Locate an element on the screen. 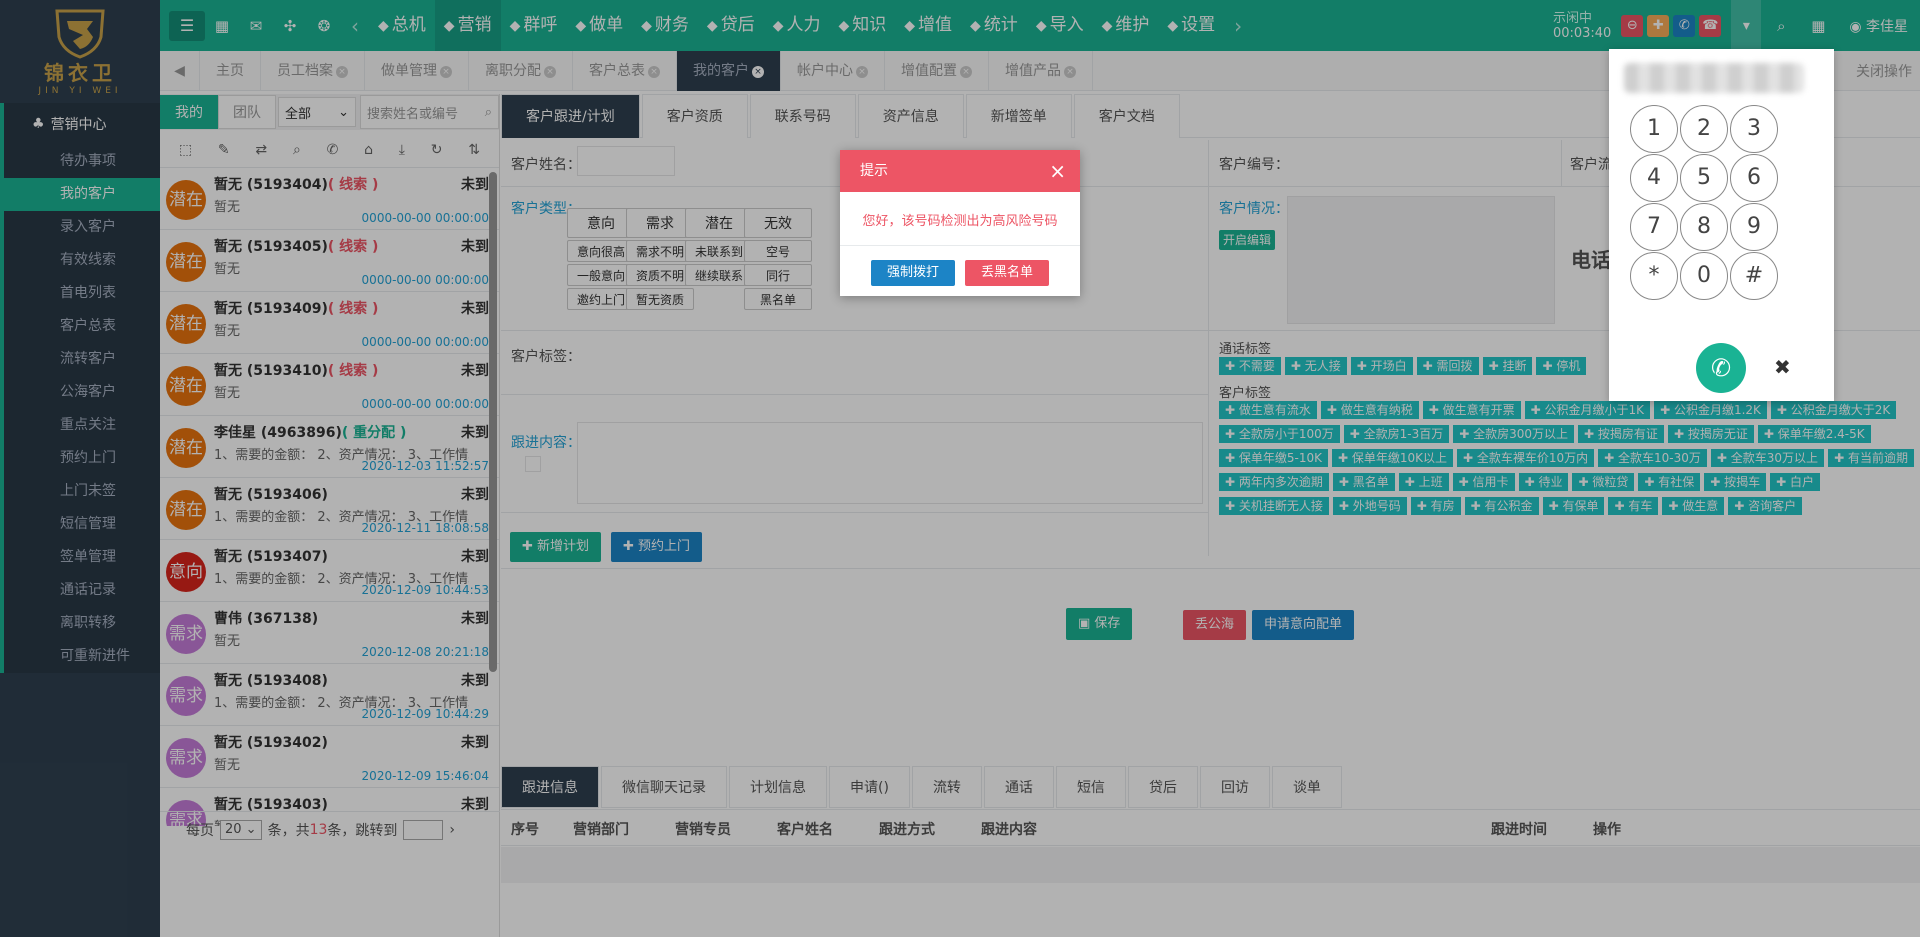  phone-icon: ✆ is located at coordinates (1721, 368).